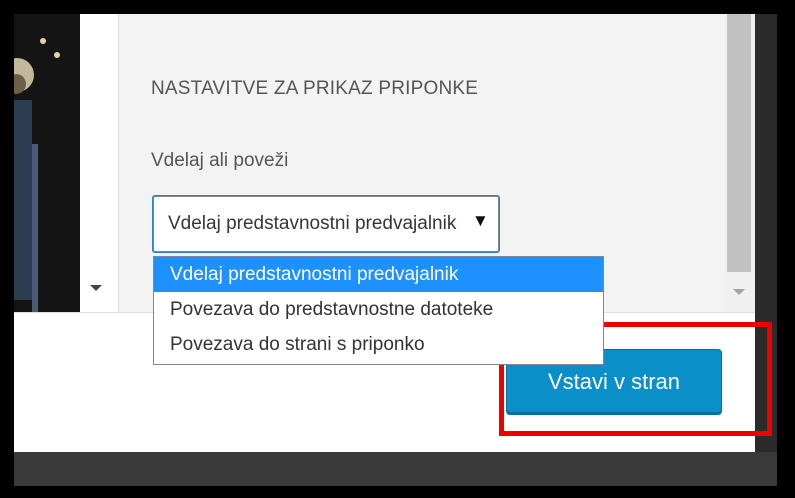  What do you see at coordinates (378, 344) in the screenshot?
I see `option-link-to-attachment-page: Povezava do strani s priponko` at bounding box center [378, 344].